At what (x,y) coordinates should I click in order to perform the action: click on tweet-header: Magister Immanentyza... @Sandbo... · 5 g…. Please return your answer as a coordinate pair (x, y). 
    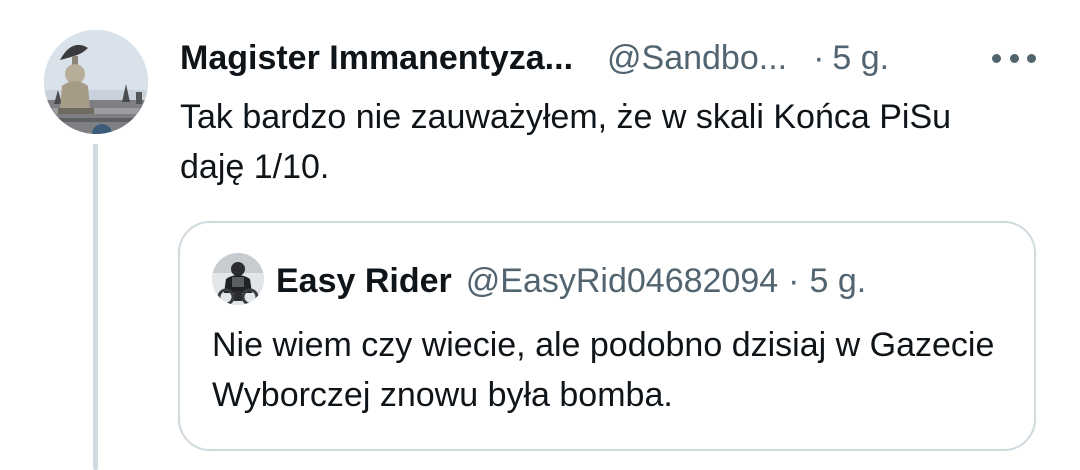
    Looking at the image, I should click on (534, 58).